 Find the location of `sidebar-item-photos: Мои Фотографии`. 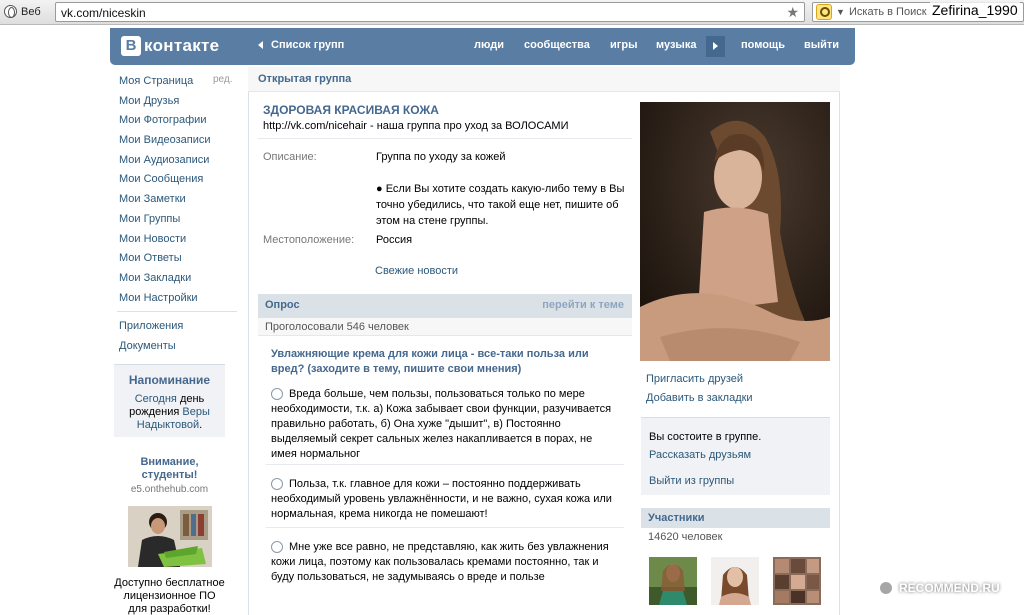

sidebar-item-photos: Мои Фотографии is located at coordinates (179, 122).